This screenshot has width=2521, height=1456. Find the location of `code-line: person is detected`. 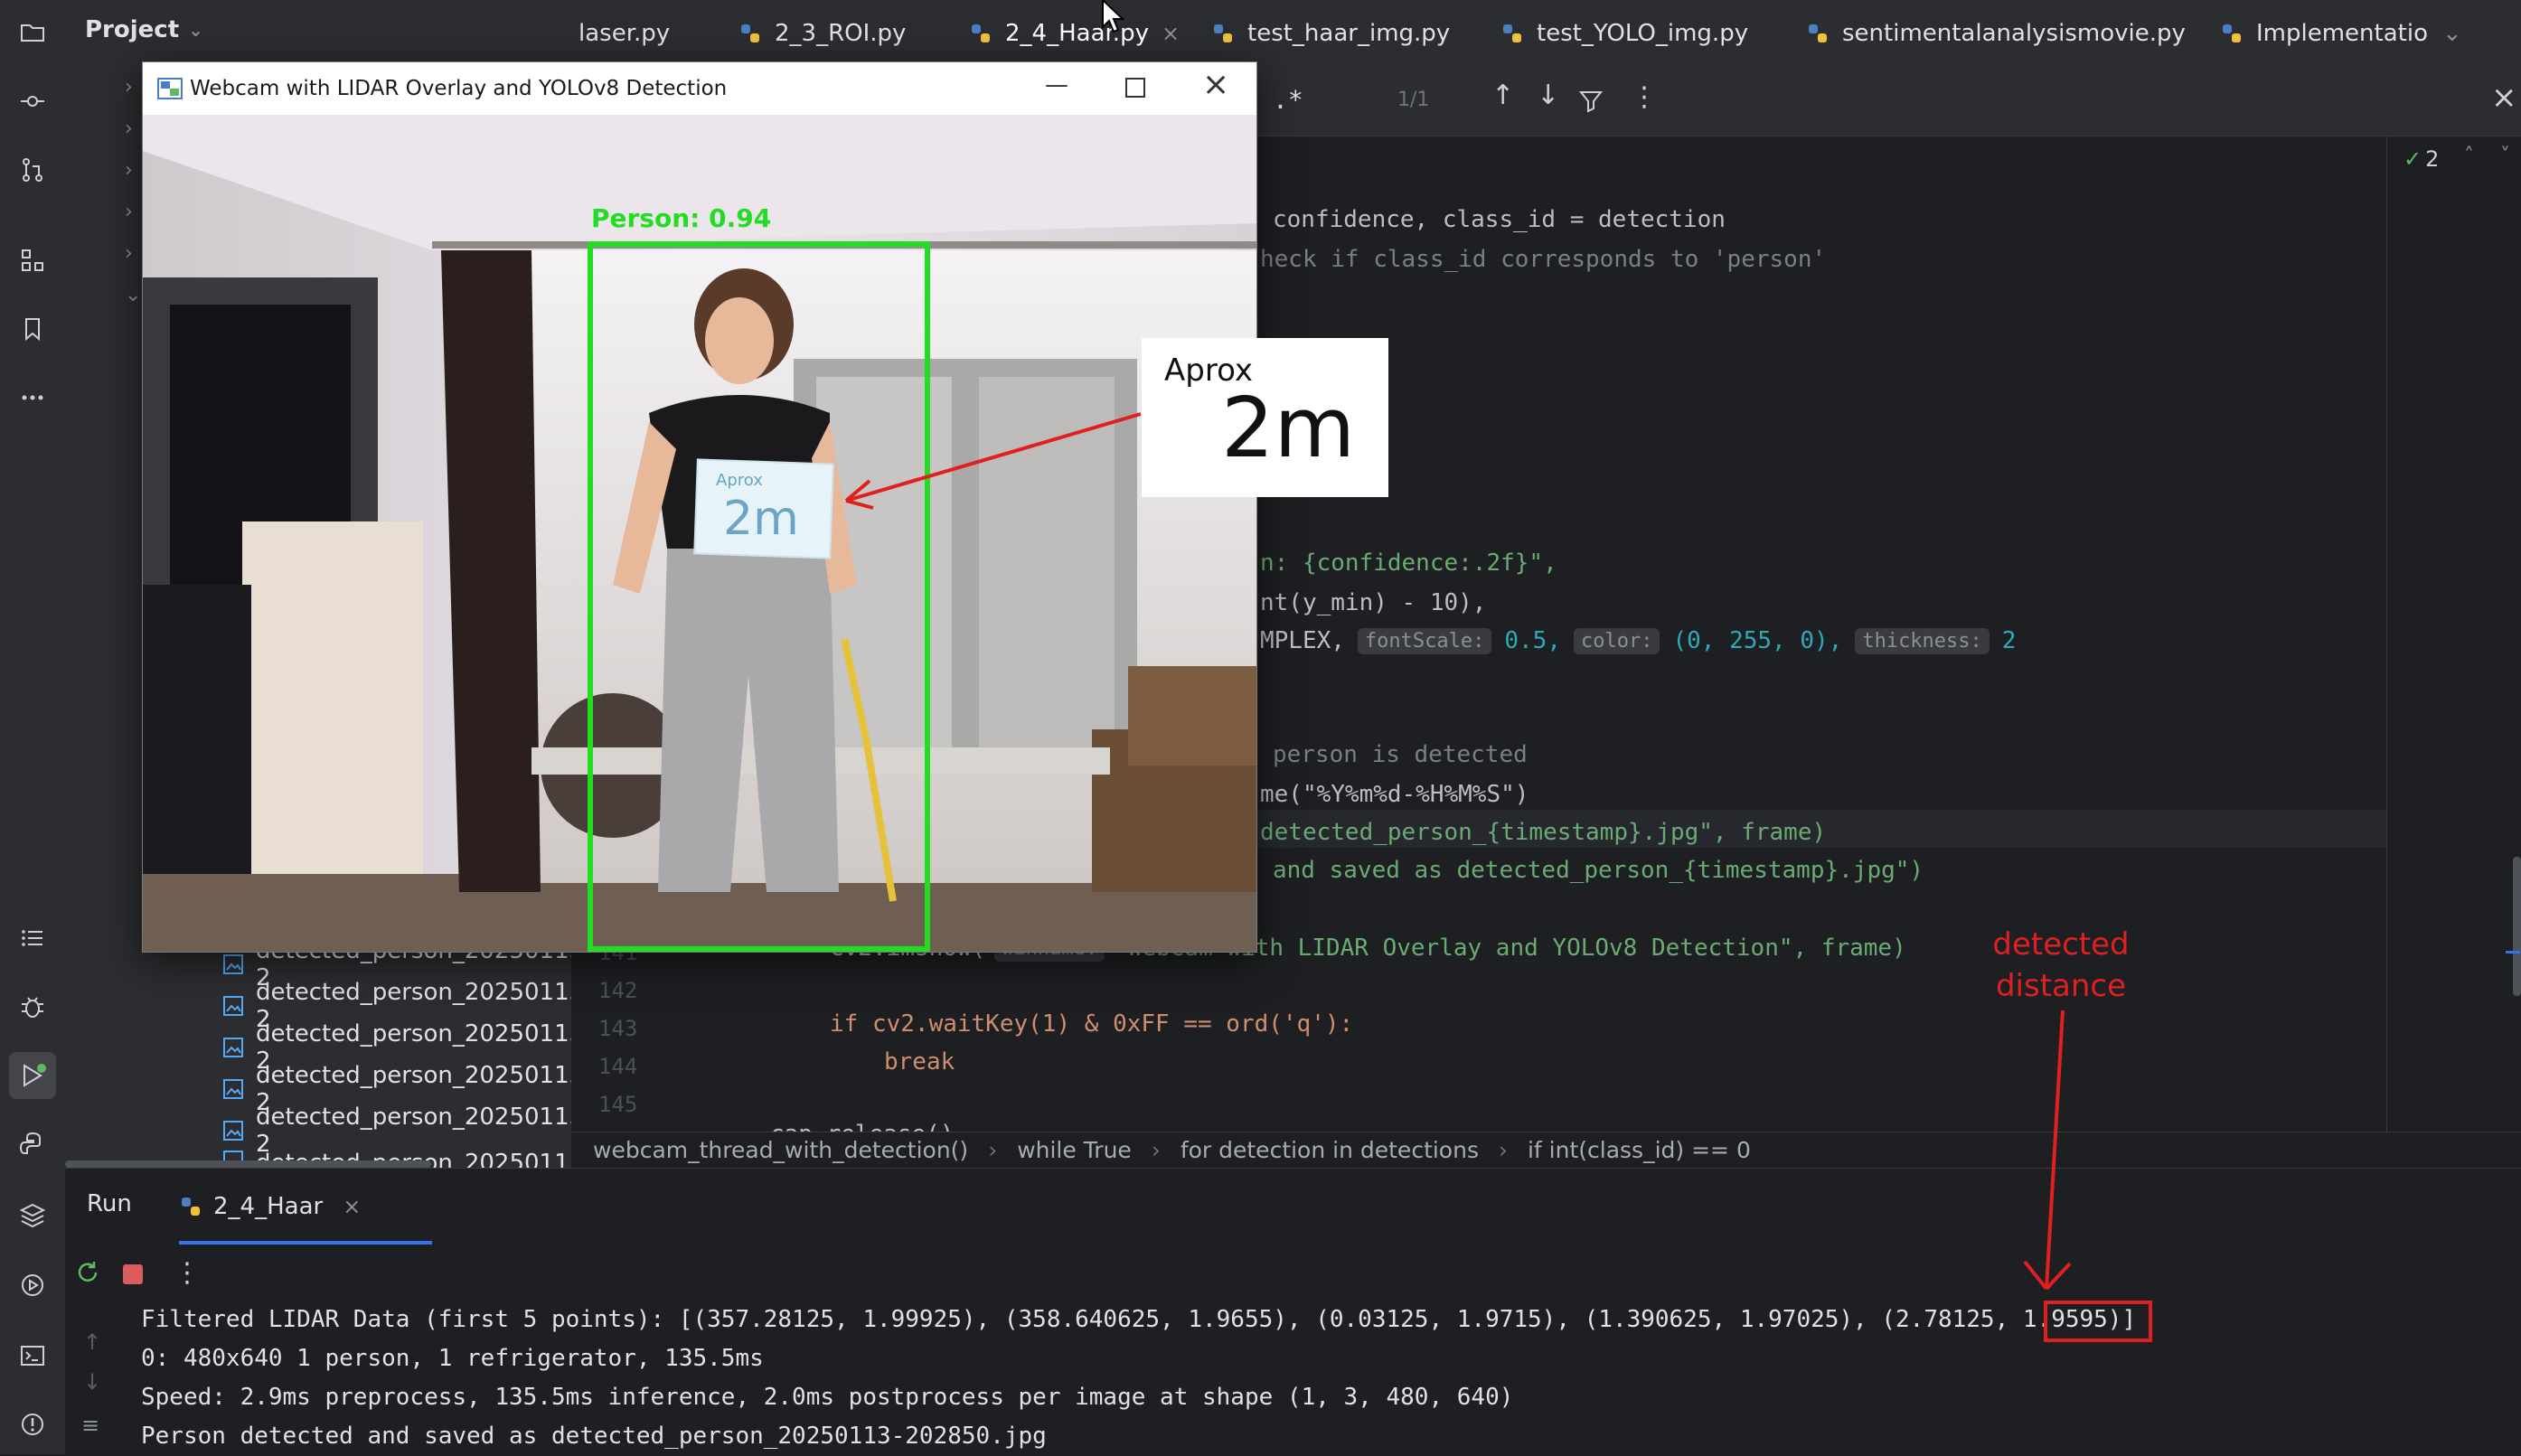

code-line: person is detected is located at coordinates (1400, 755).